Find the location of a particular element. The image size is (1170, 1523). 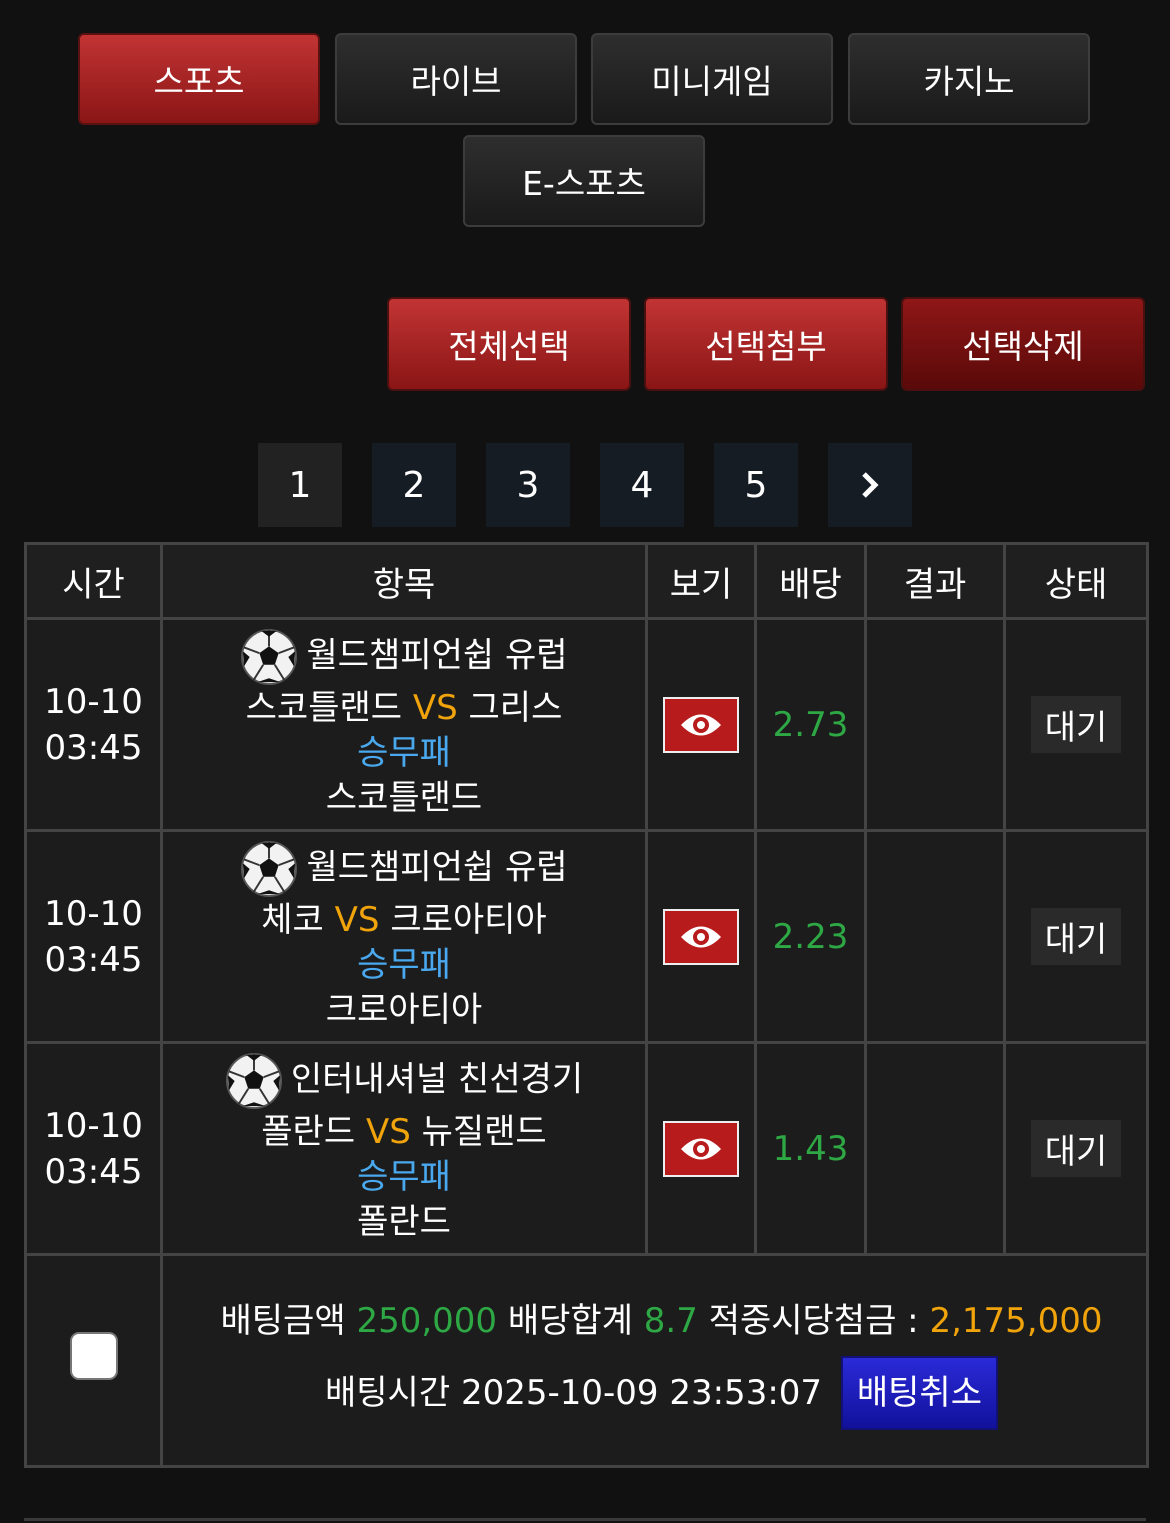

page-2-button: 2 is located at coordinates (414, 485).